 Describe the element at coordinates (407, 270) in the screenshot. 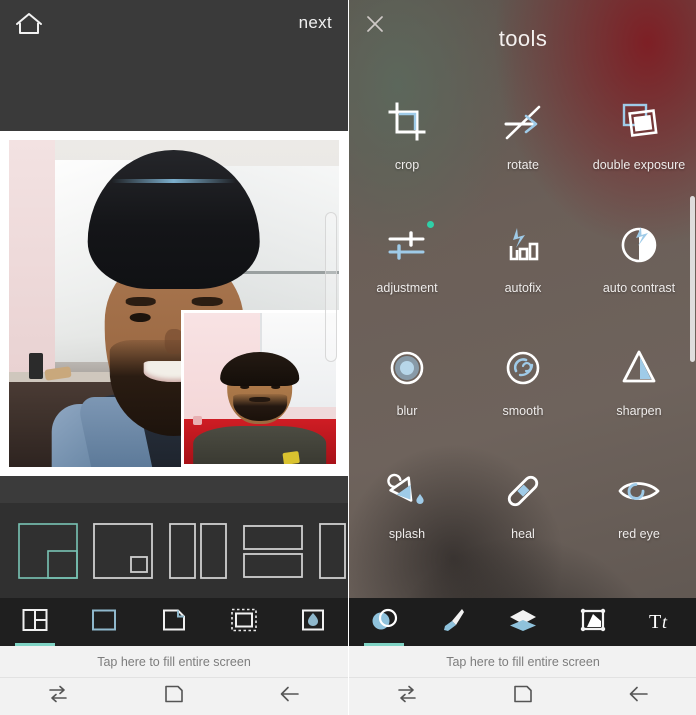

I see `tool-adjustment: adjustment` at that location.